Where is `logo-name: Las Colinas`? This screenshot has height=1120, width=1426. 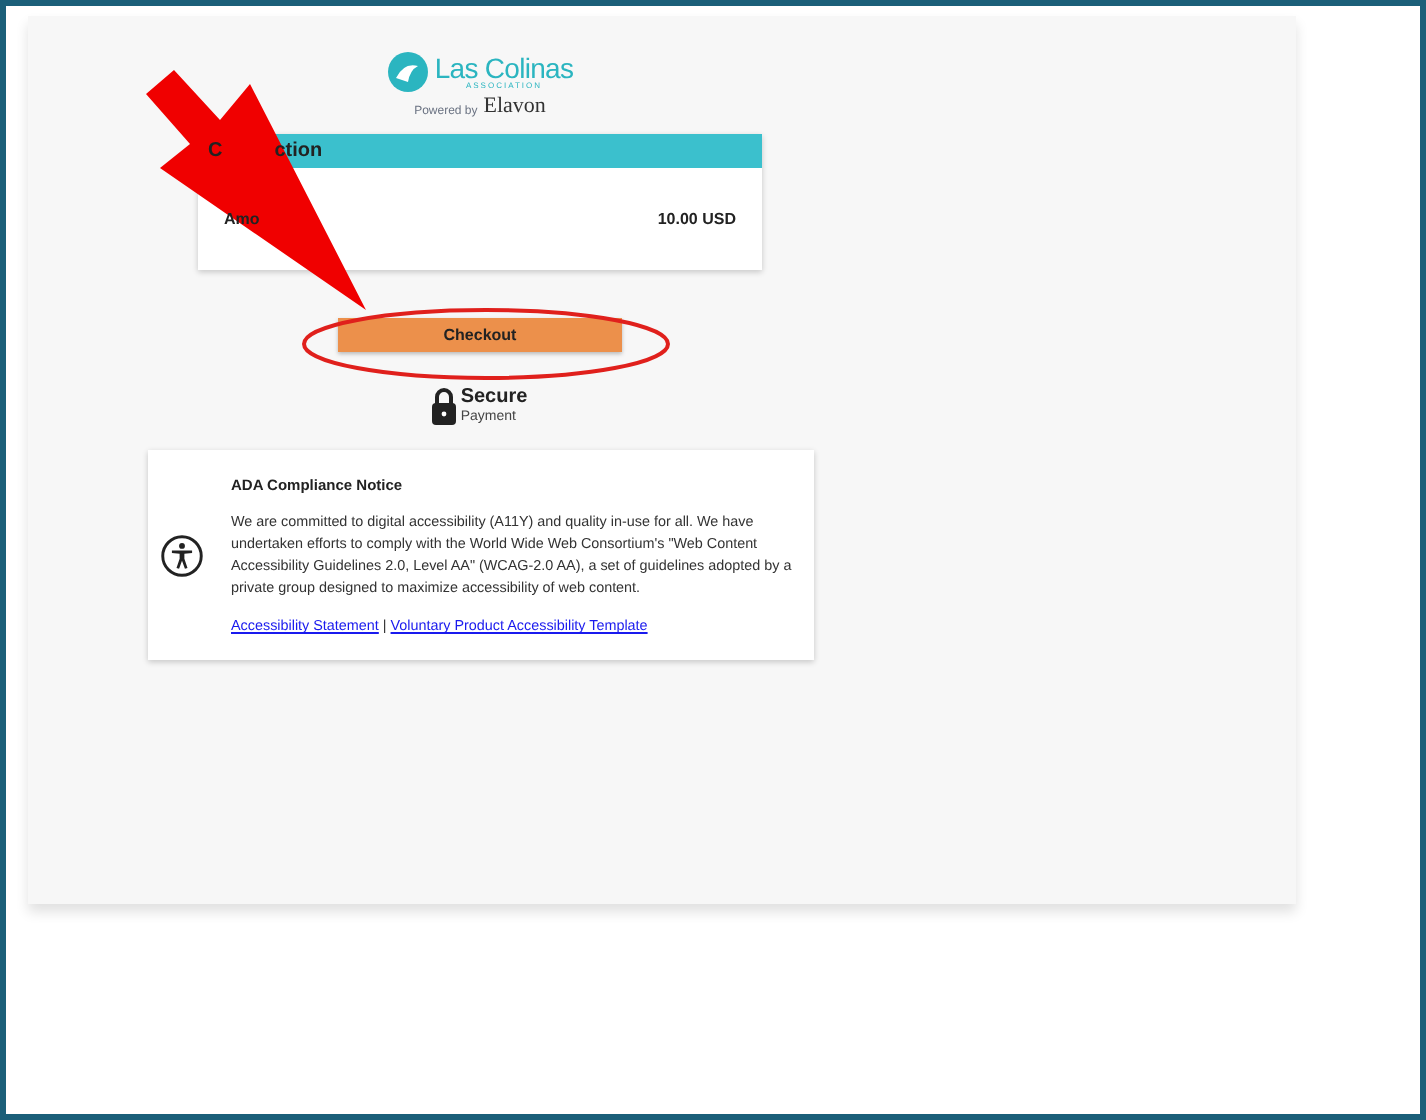 logo-name: Las Colinas is located at coordinates (504, 68).